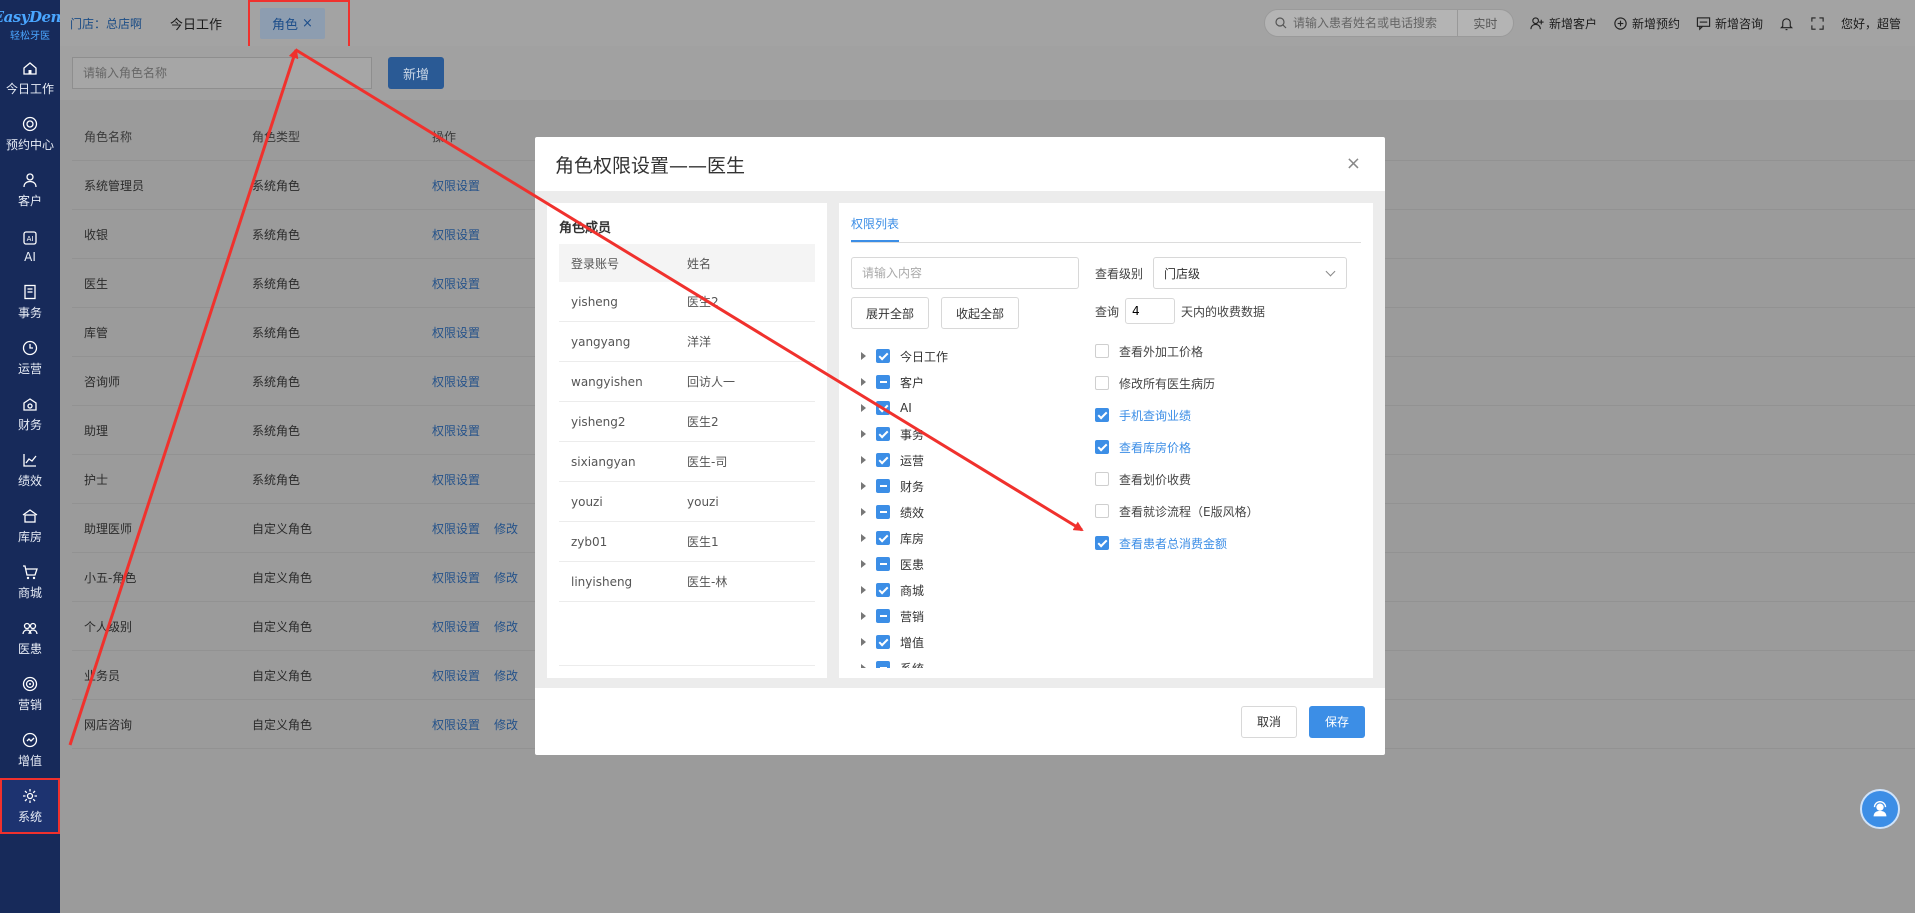 The height and width of the screenshot is (913, 1915). I want to click on sidebar-item-1: 预约中心, so click(30, 134).